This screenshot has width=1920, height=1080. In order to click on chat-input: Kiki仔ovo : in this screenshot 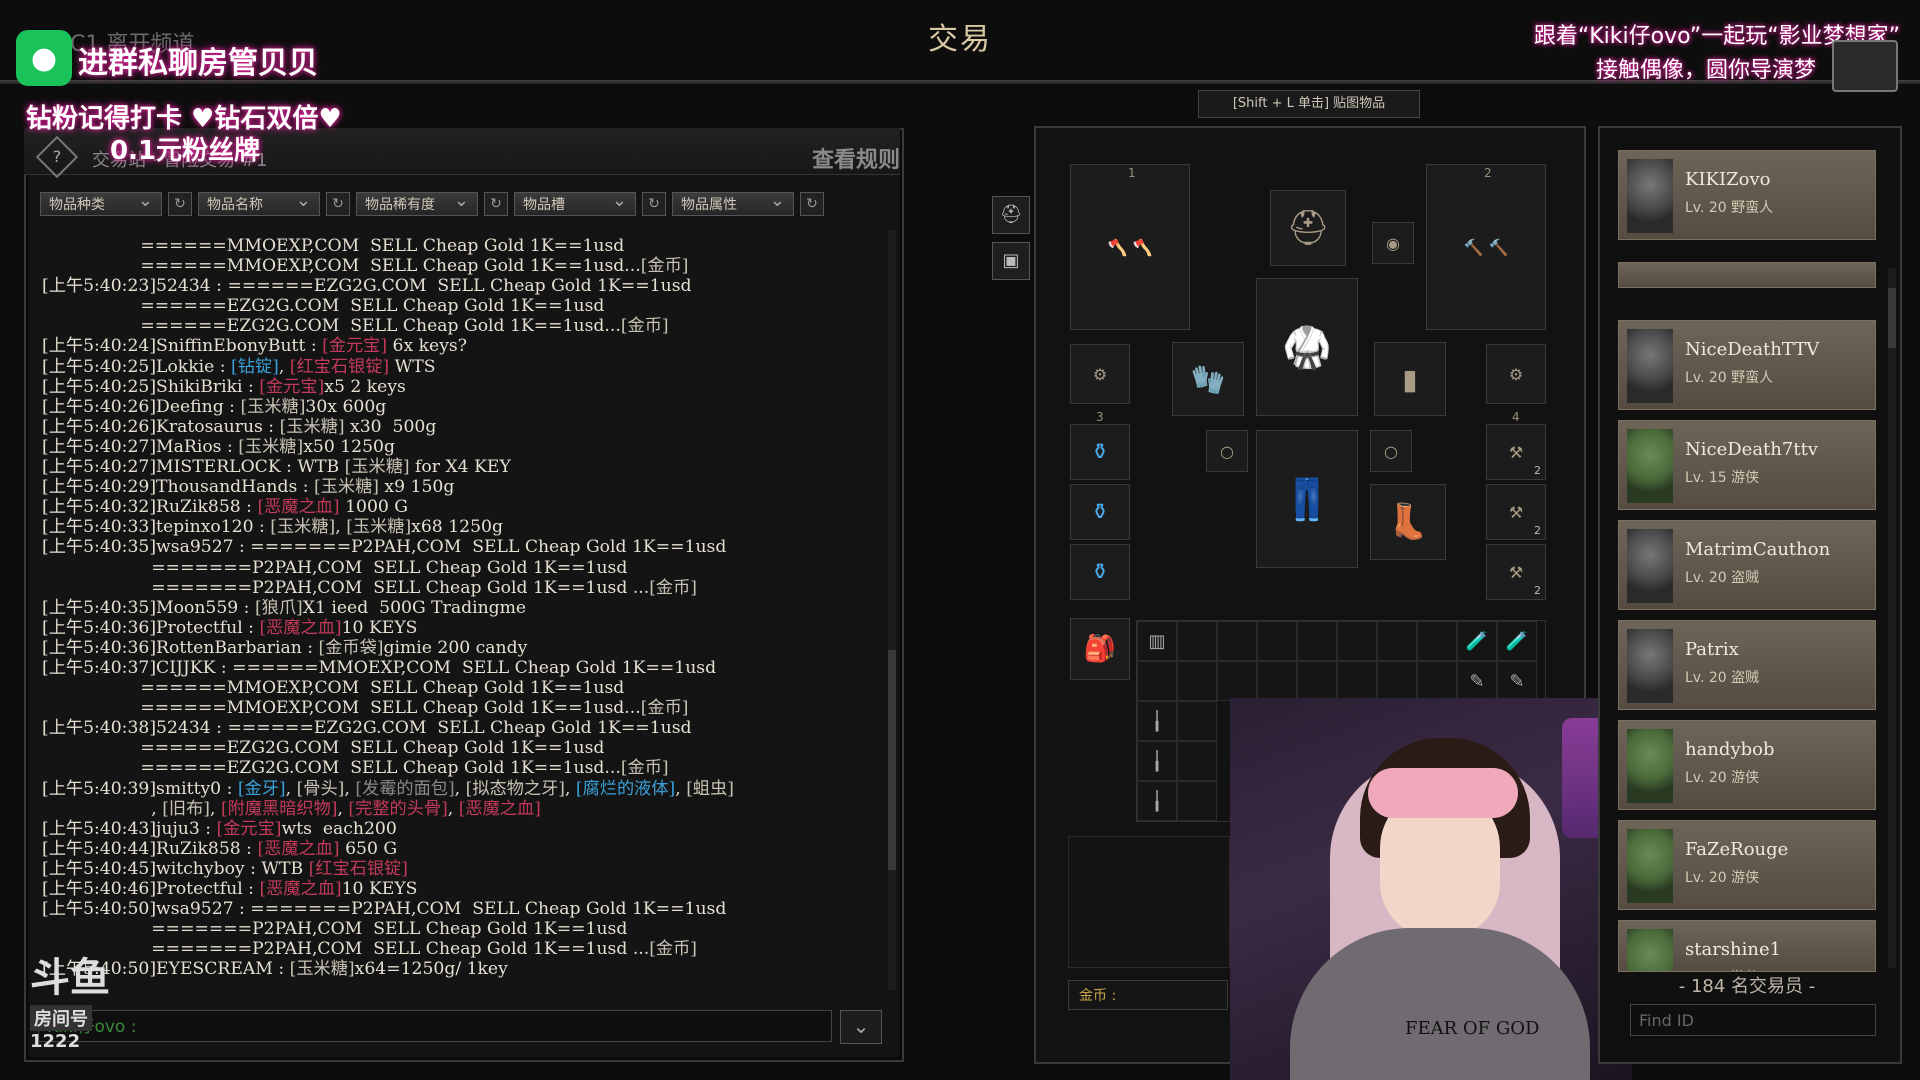, I will do `click(435, 1026)`.